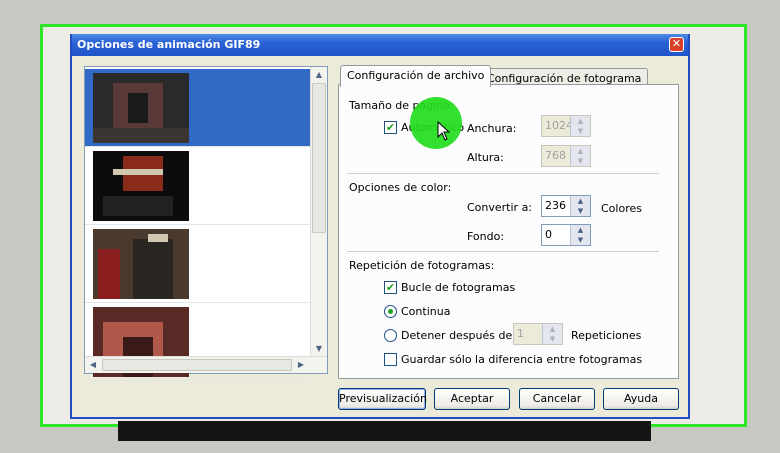 The image size is (780, 453). I want to click on convert-colors-spinner: 236 ▲ ▼, so click(566, 206).